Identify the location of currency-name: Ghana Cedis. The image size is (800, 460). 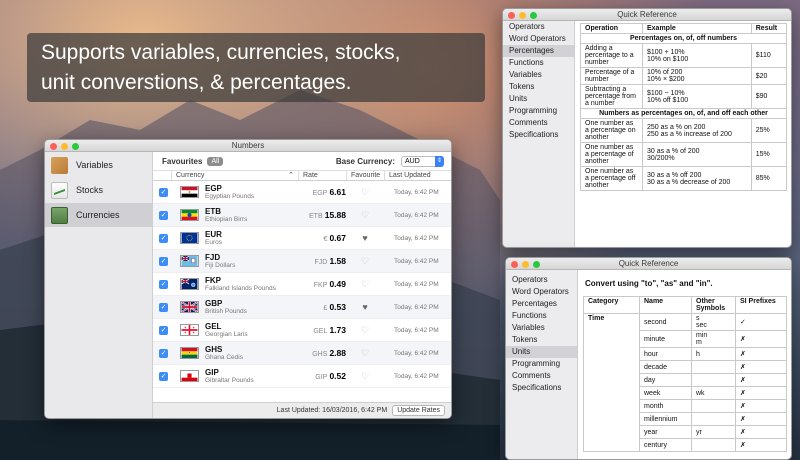
(224, 357).